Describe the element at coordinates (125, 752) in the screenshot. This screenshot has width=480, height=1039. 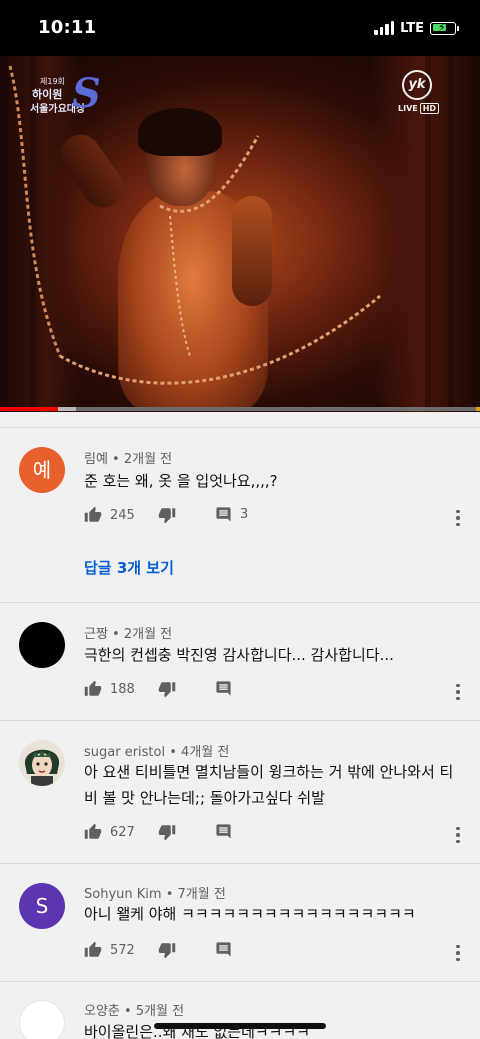
I see `comment-author: sugar eristol` at that location.